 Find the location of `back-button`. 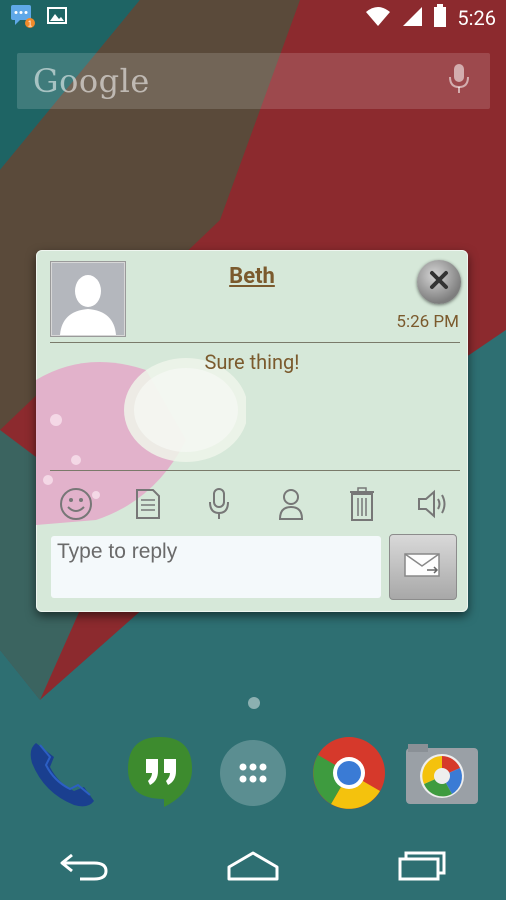

back-button is located at coordinates (84, 868).